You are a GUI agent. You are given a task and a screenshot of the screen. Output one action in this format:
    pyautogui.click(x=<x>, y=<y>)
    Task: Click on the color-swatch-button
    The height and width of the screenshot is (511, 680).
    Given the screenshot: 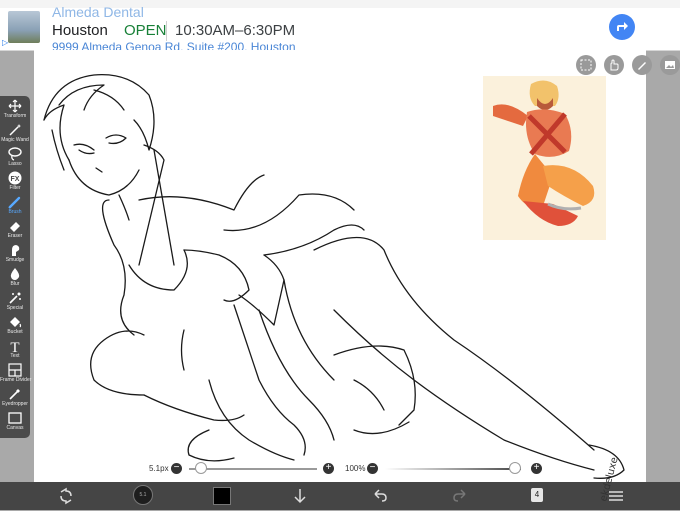 What is the action you would take?
    pyautogui.click(x=222, y=496)
    